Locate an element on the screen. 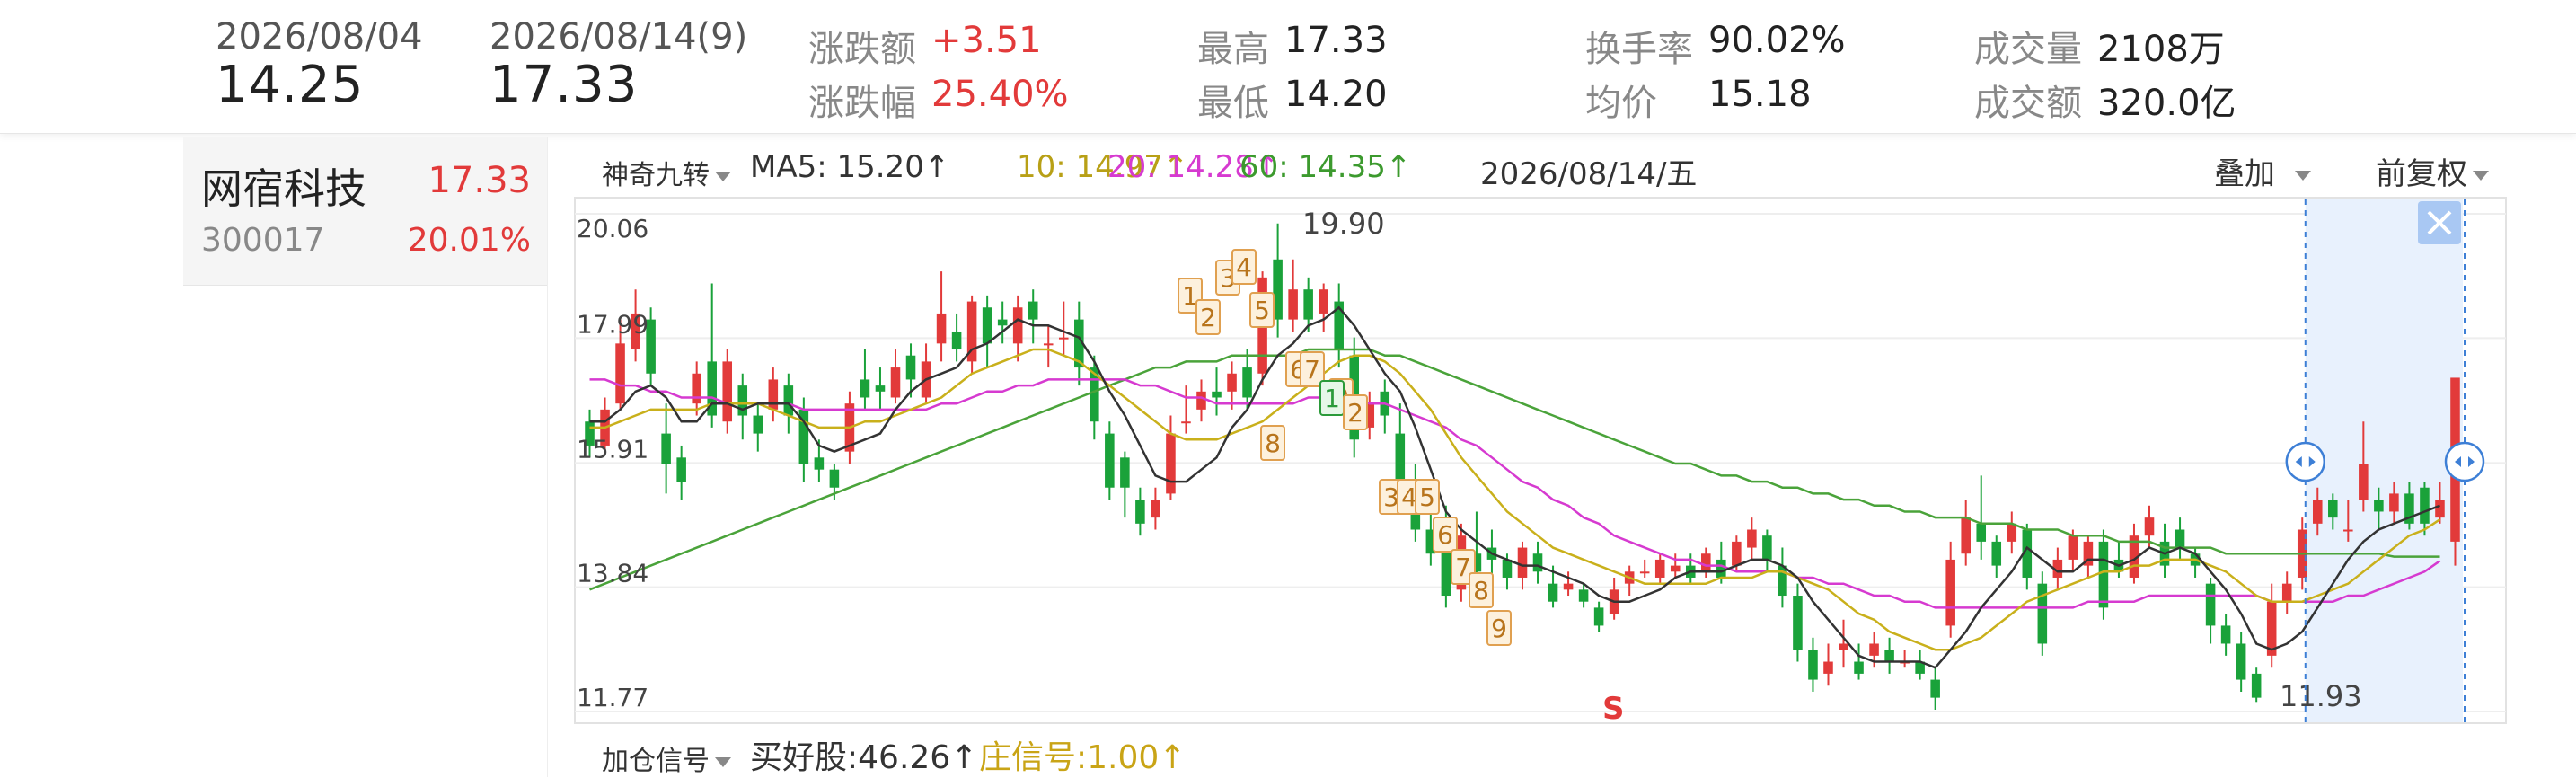 The height and width of the screenshot is (778, 2576). nine-turn-label: 8 is located at coordinates (1272, 443).